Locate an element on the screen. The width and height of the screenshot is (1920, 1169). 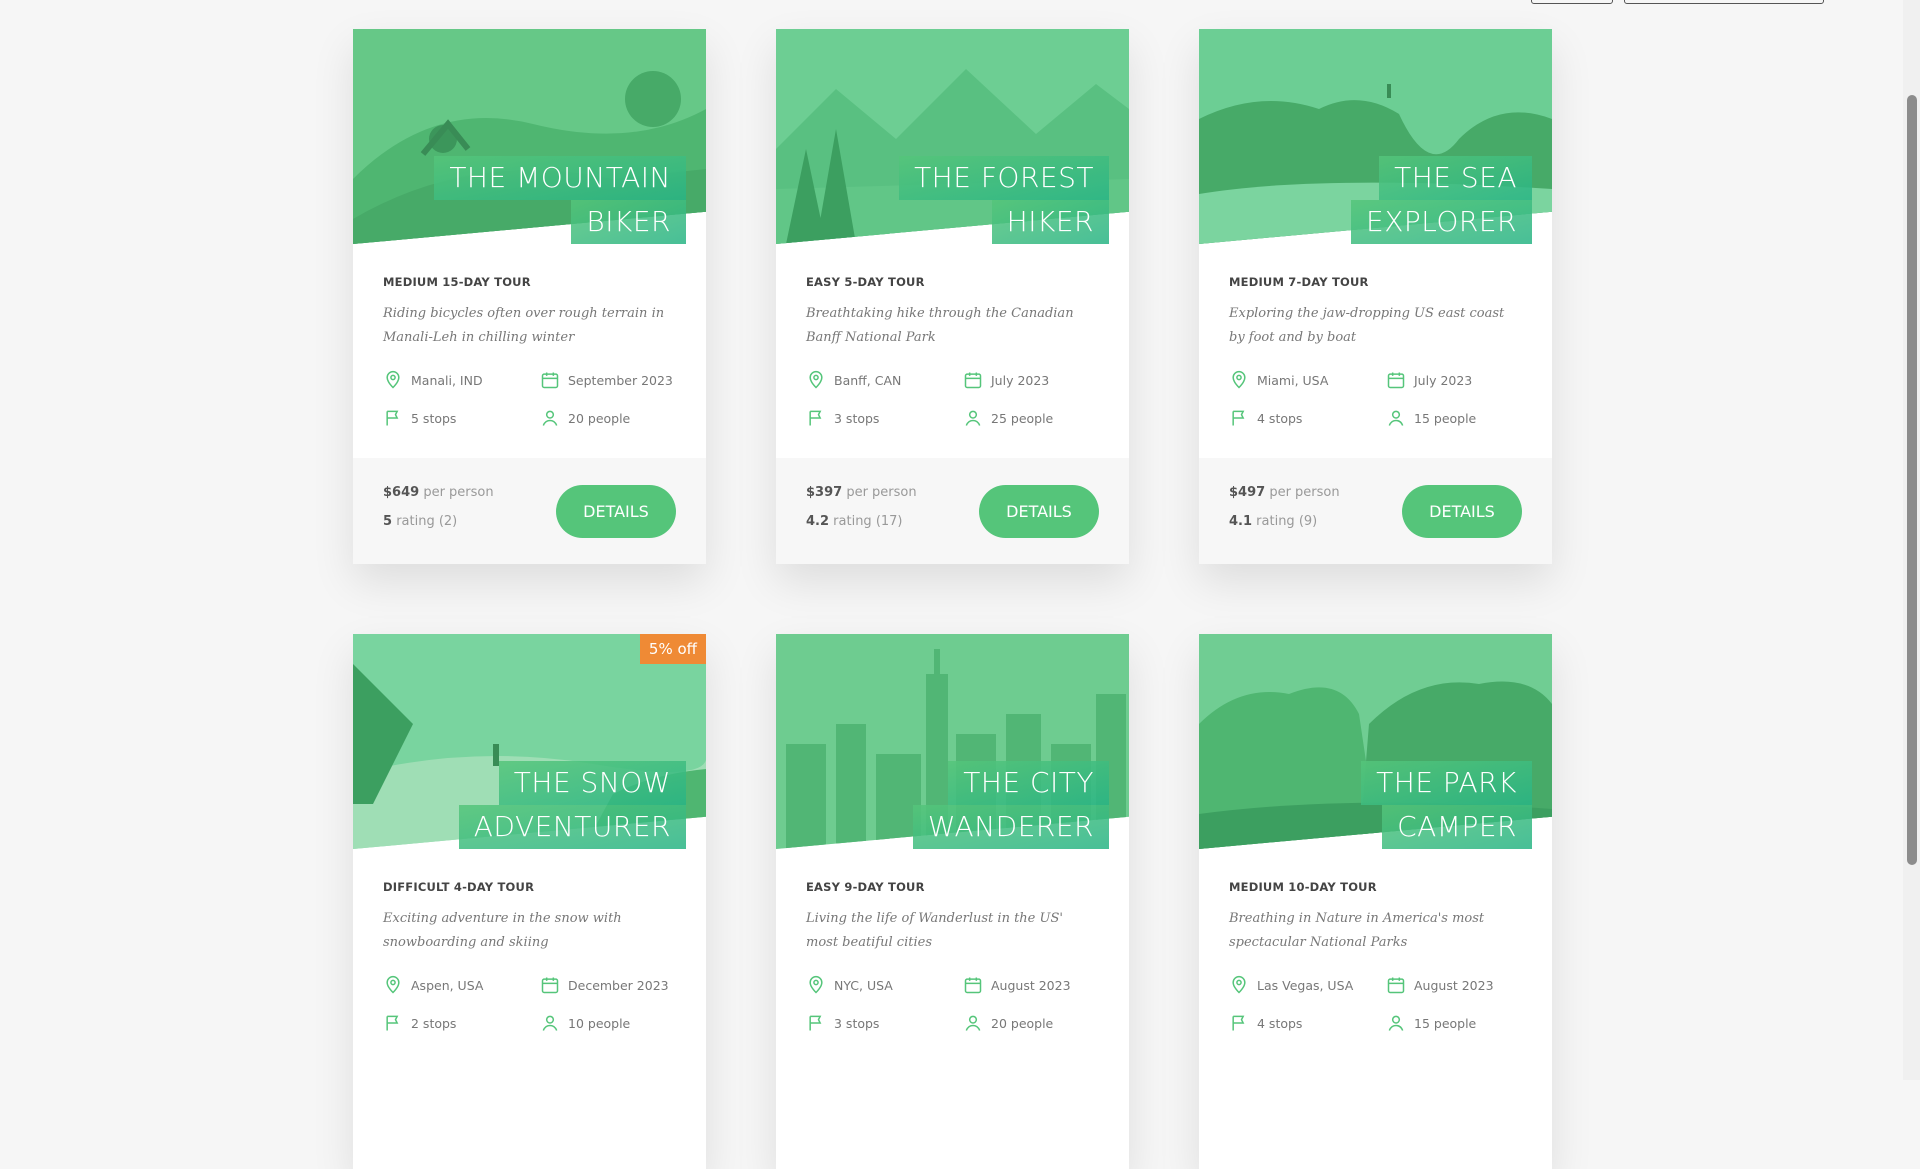
scrollbar-thumb is located at coordinates (1912, 480).